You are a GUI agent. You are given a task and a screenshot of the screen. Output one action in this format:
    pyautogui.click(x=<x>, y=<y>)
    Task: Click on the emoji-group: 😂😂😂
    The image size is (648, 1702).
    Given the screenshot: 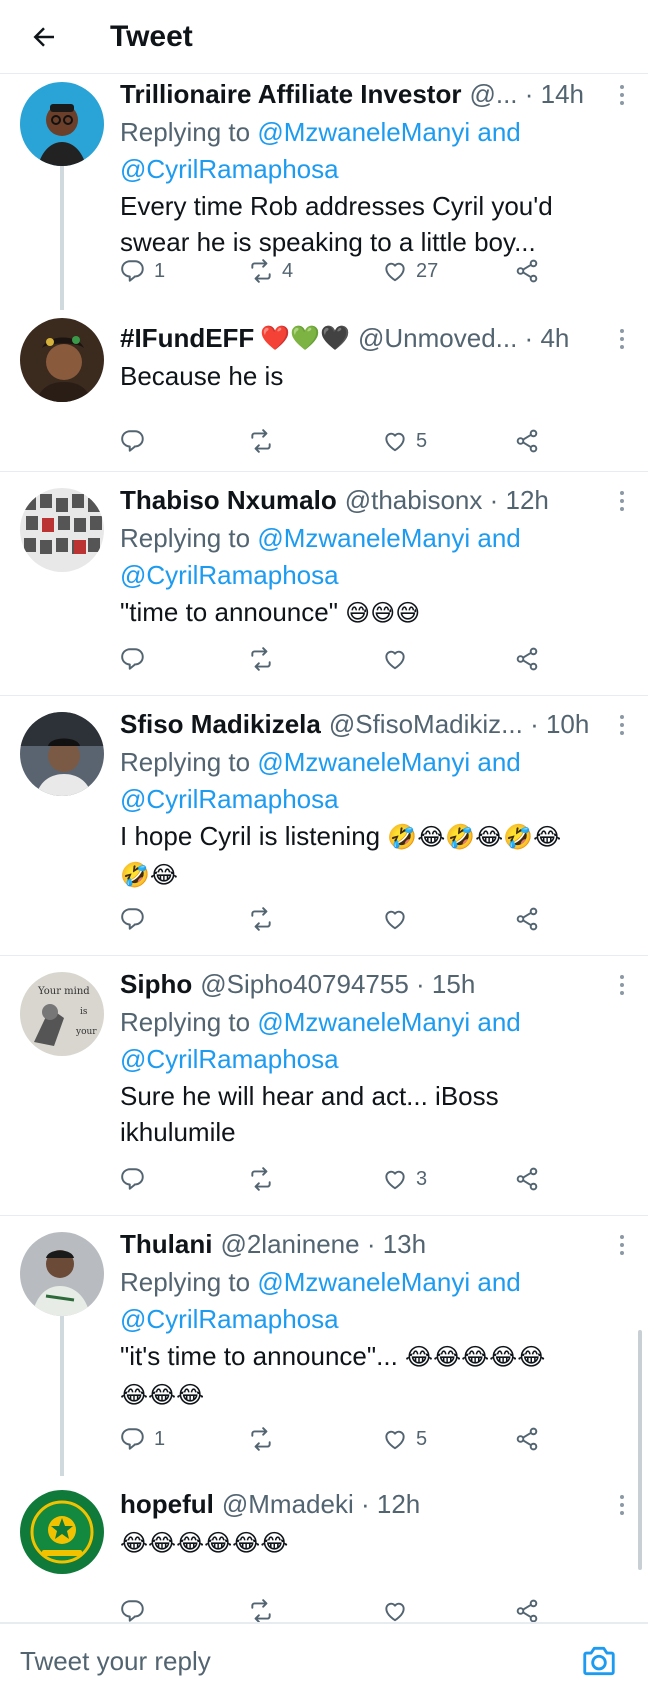 What is the action you would take?
    pyautogui.click(x=162, y=1395)
    